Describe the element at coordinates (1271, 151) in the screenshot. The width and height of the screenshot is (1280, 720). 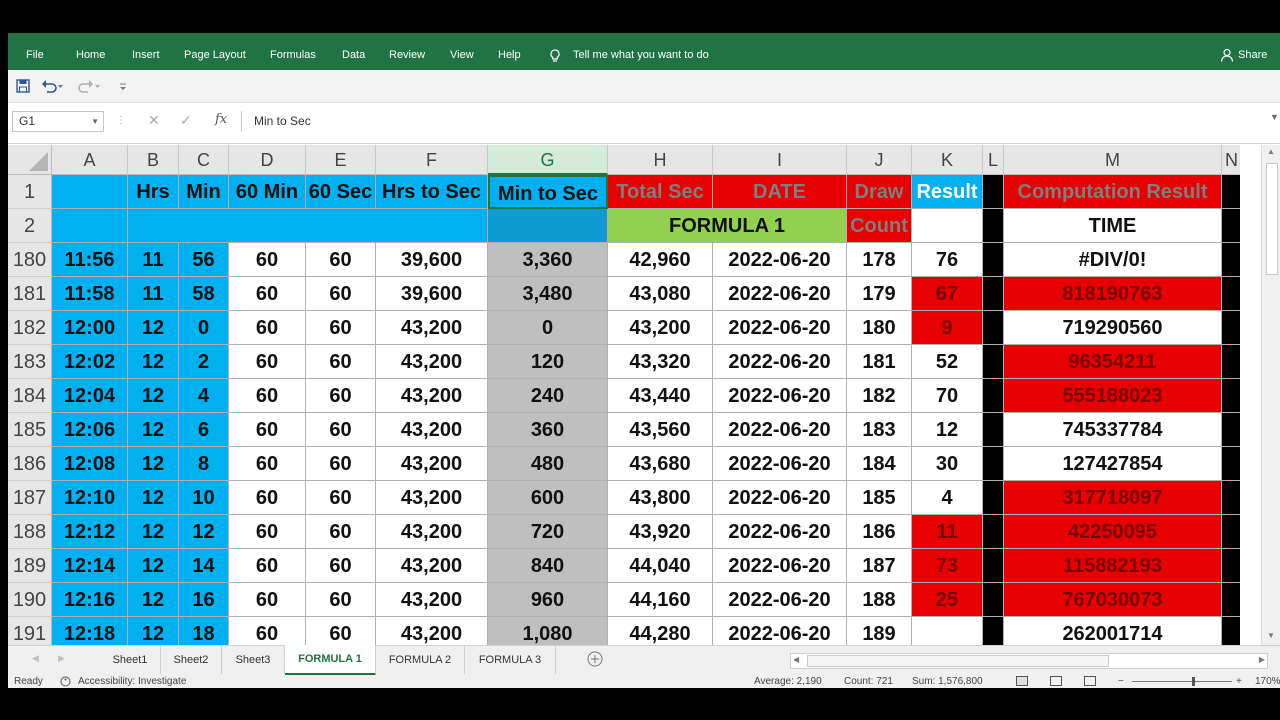
I see `scroll-up-icon: ▲` at that location.